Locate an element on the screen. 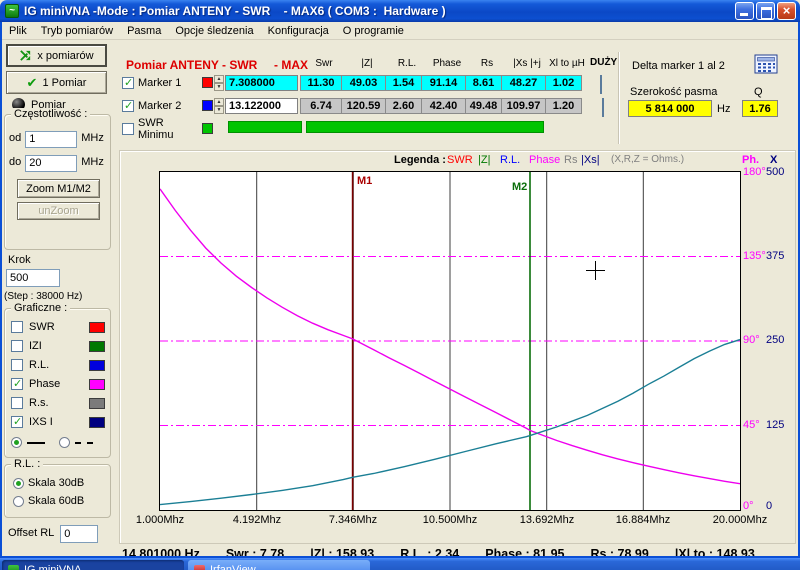  graph-option-rs: R.s. is located at coordinates (58, 403).